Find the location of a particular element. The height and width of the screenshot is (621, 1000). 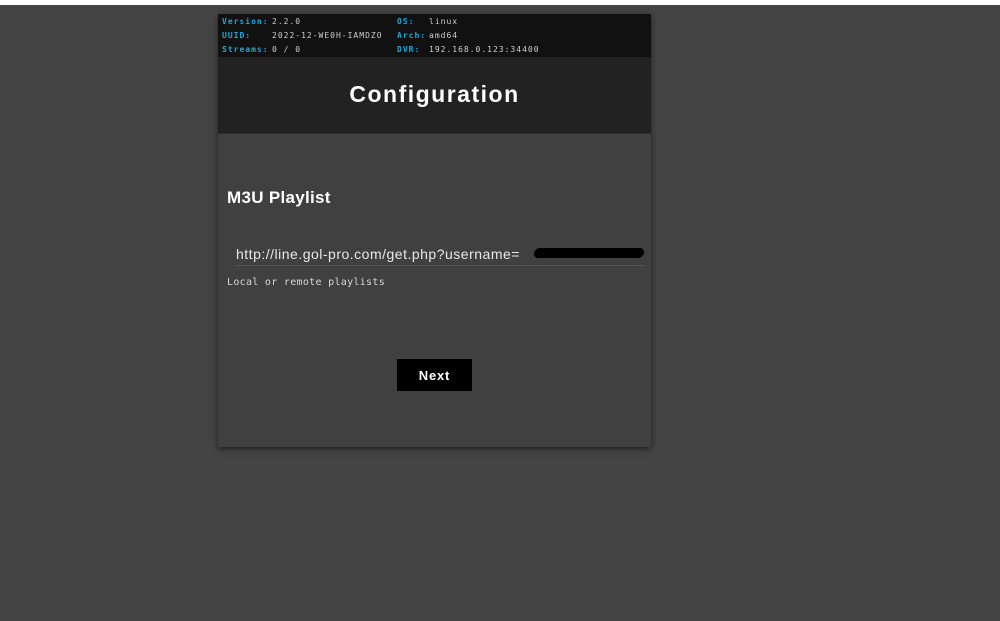

os-value: linux is located at coordinates (444, 21).